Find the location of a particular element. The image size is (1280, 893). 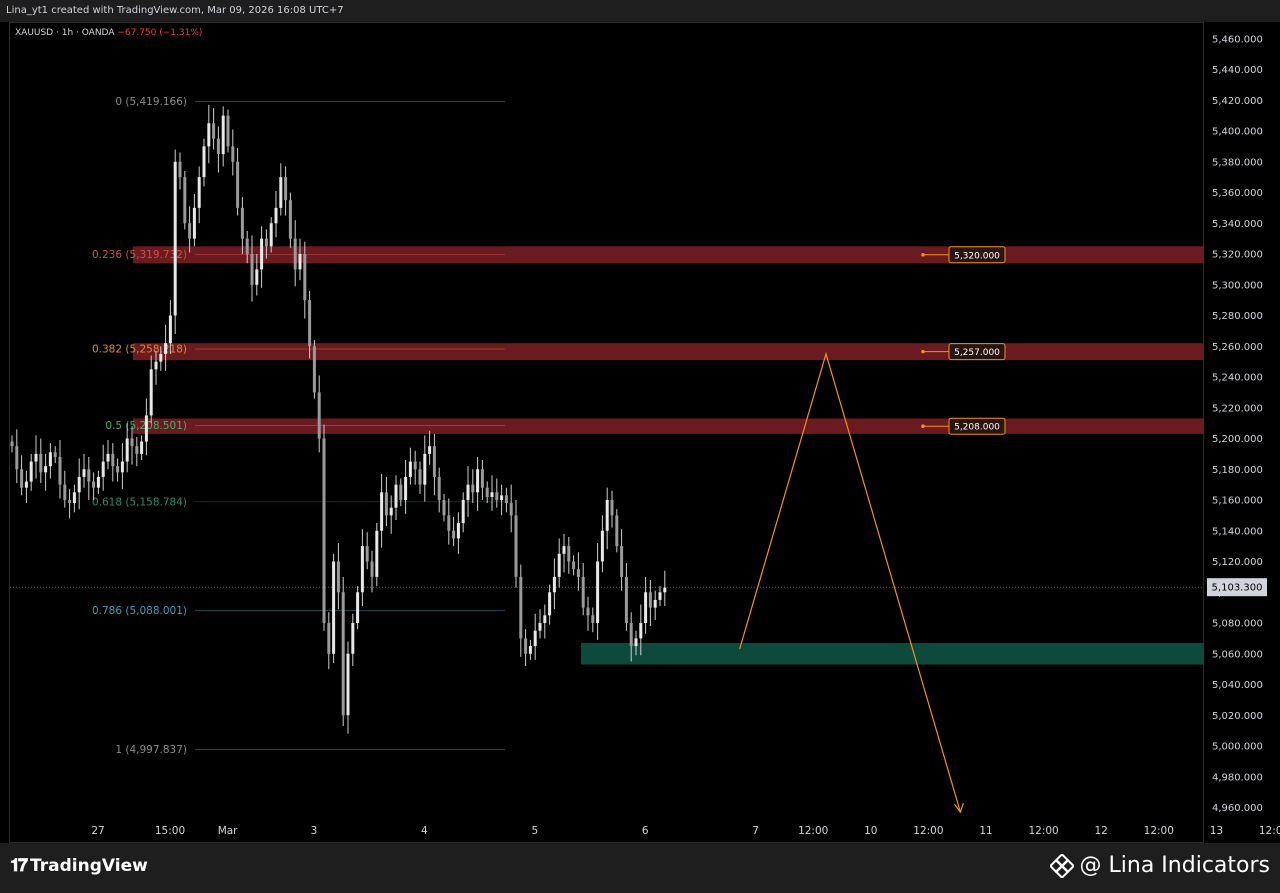

tradingview-logo: 𝟏𝟕 TradingView is located at coordinates (79, 865).